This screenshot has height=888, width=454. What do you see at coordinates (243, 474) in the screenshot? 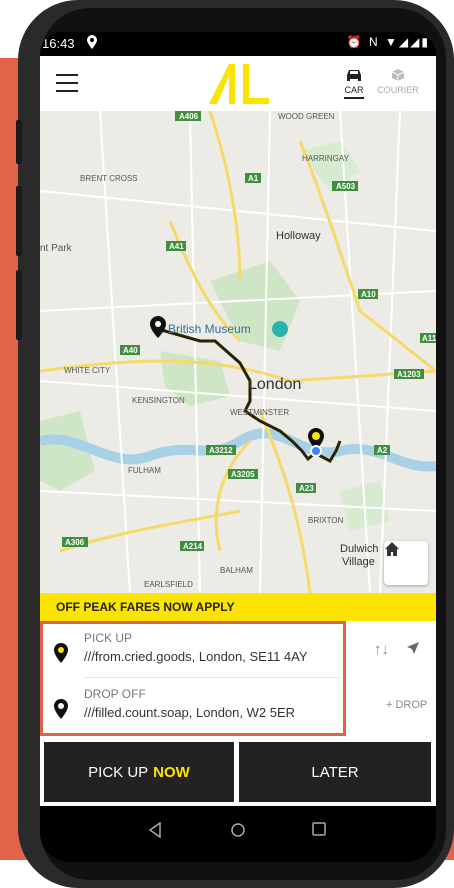
I see `road-label: A3205` at bounding box center [243, 474].